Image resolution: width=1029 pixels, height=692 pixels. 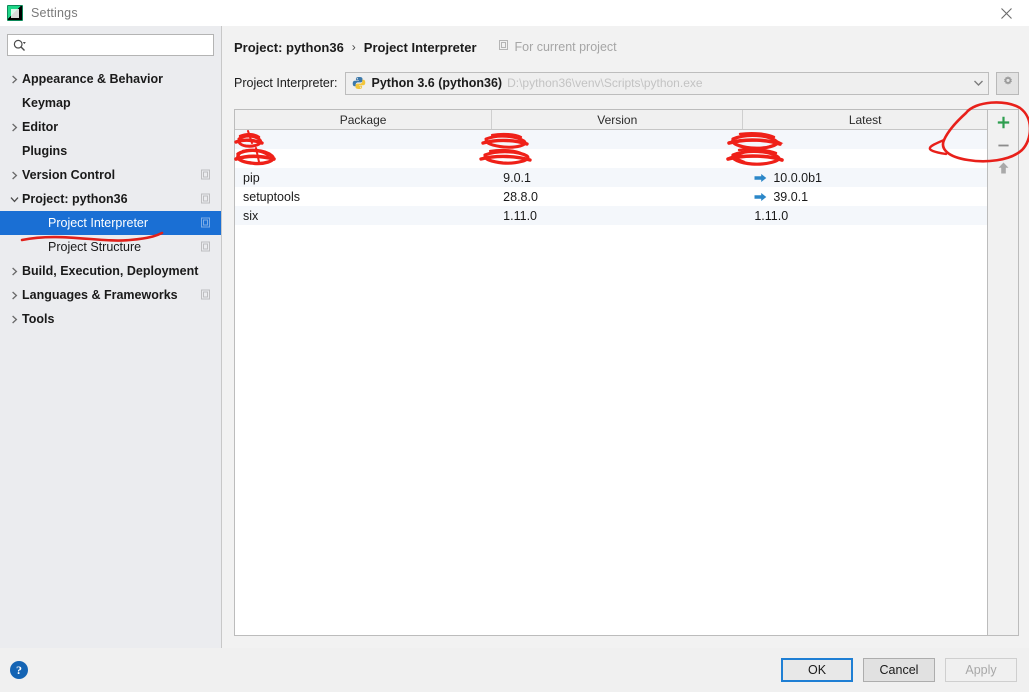 What do you see at coordinates (251, 215) in the screenshot?
I see `cell-package: six` at bounding box center [251, 215].